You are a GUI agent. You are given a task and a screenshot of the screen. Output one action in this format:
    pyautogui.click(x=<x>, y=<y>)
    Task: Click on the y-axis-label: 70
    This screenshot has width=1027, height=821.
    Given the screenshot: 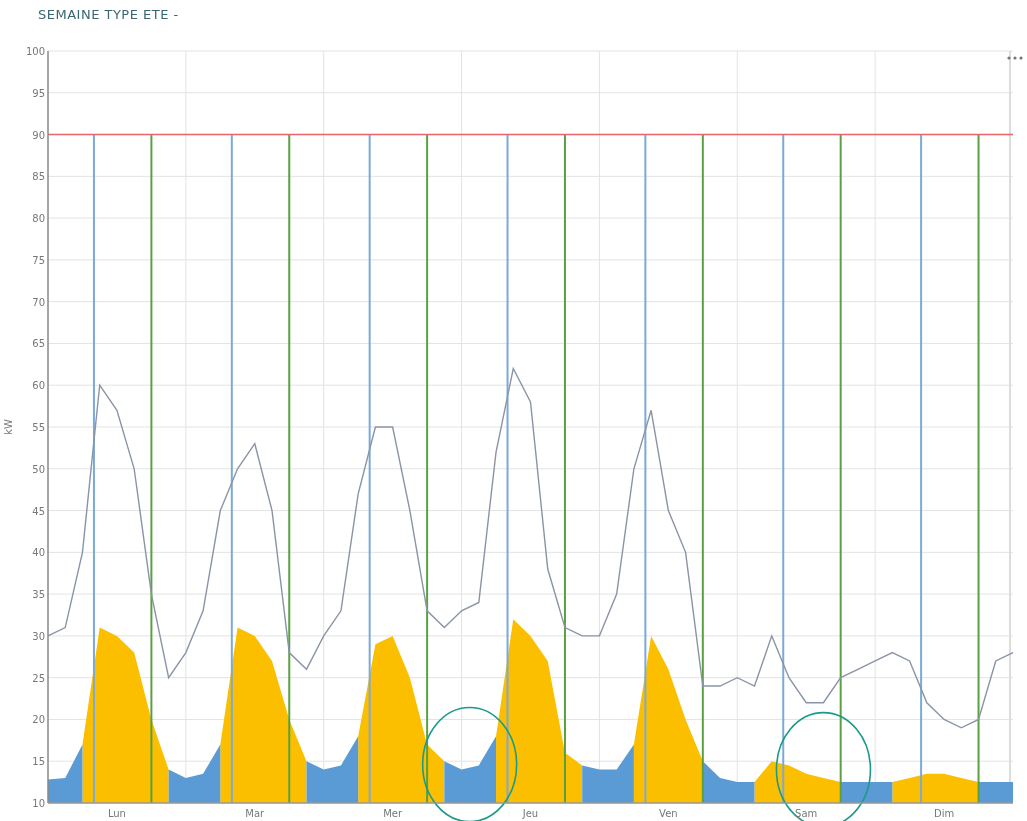 What is the action you would take?
    pyautogui.click(x=38, y=302)
    